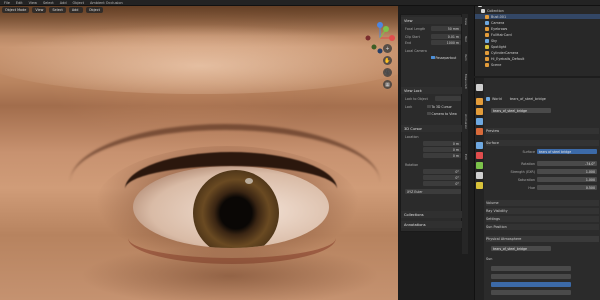 The image size is (600, 300). What do you see at coordinates (521, 248) in the screenshot?
I see `atmosphere-world-field: tears_of_steel_bridge` at bounding box center [521, 248].